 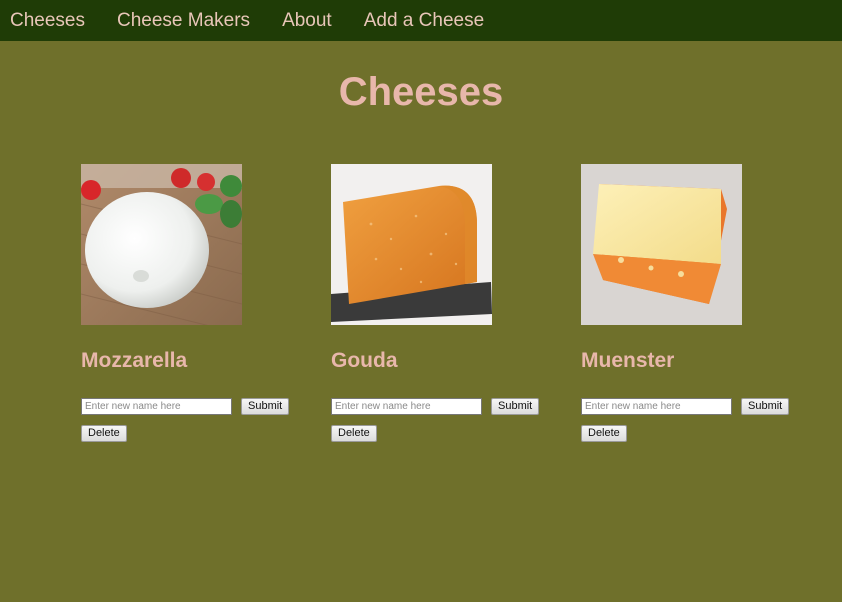 I want to click on nav-link-about: About, so click(x=307, y=21).